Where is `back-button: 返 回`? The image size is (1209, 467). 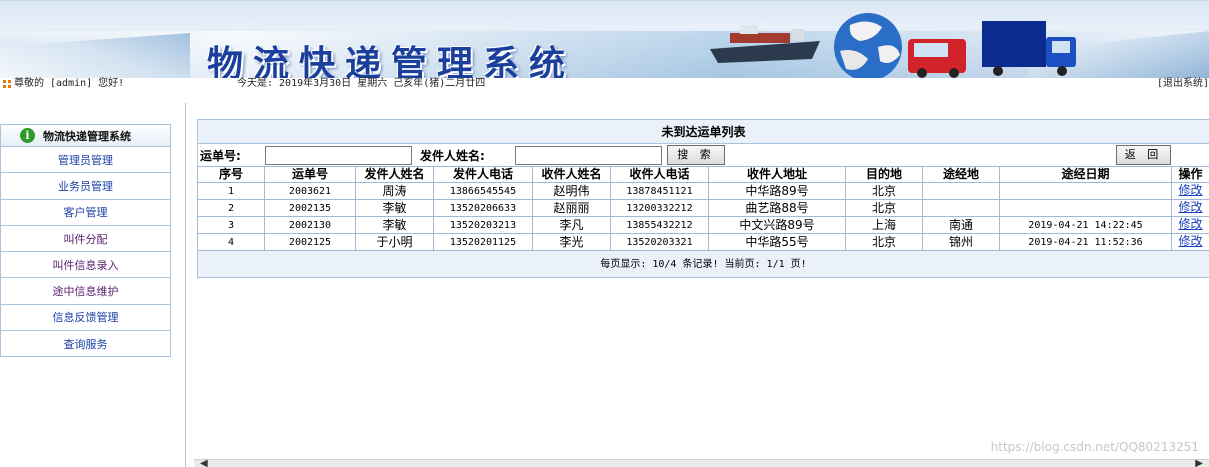
back-button: 返 回 is located at coordinates (1143, 155).